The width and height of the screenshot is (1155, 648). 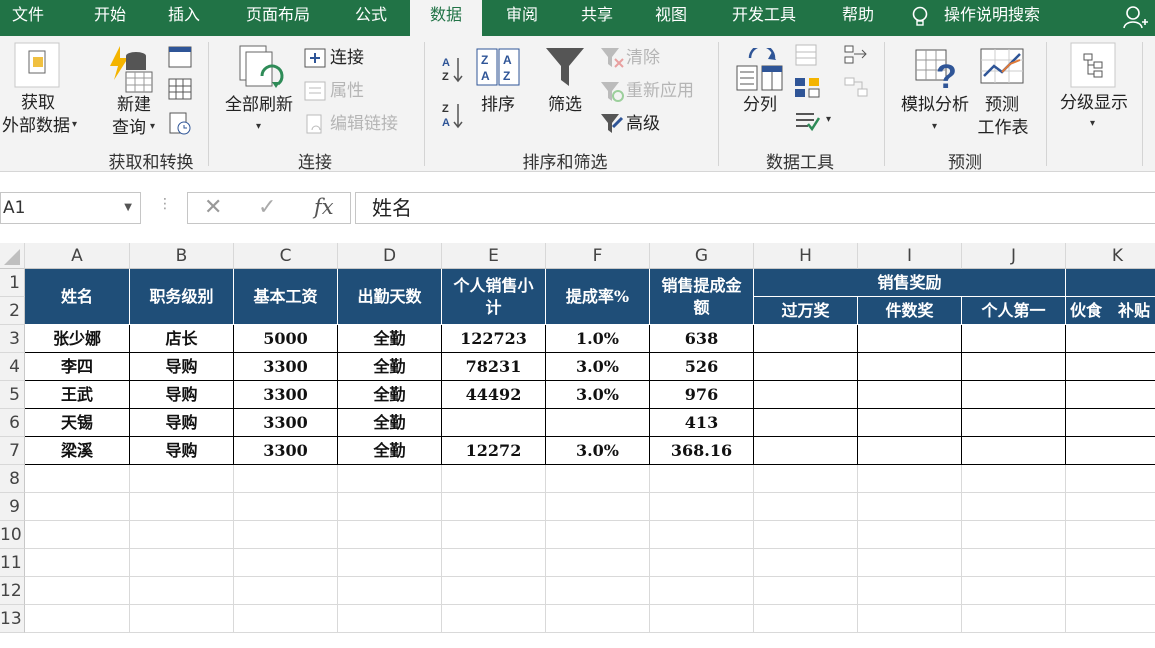 I want to click on flash-fill-icon, so click(x=806, y=55).